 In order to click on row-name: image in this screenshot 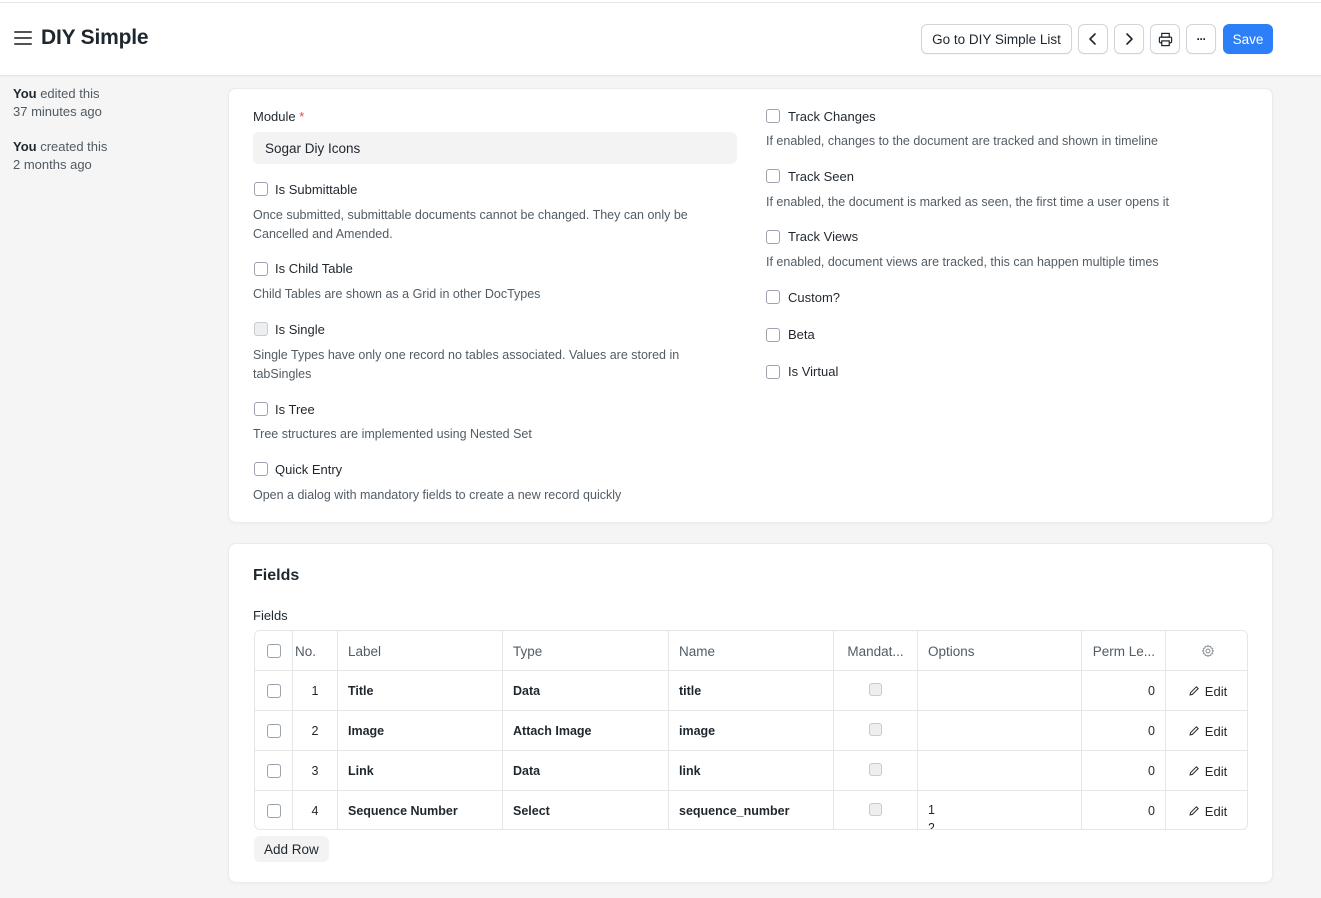, I will do `click(751, 731)`.